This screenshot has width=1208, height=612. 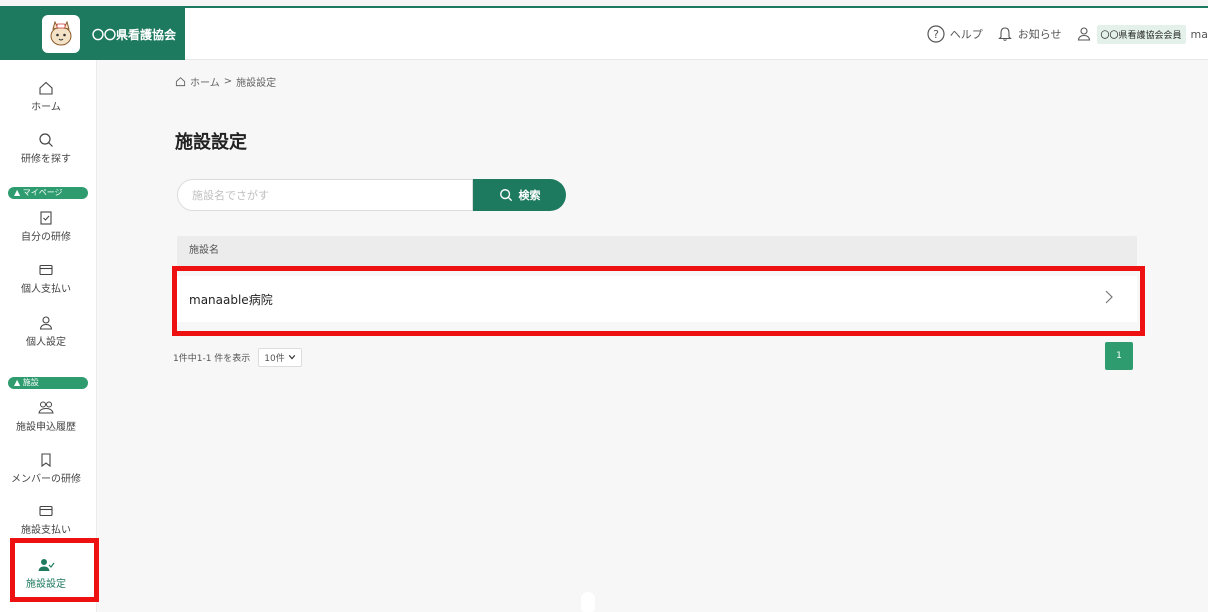 What do you see at coordinates (46, 278) in the screenshot?
I see `sidebar-item-personal-payment: 個人支払い` at bounding box center [46, 278].